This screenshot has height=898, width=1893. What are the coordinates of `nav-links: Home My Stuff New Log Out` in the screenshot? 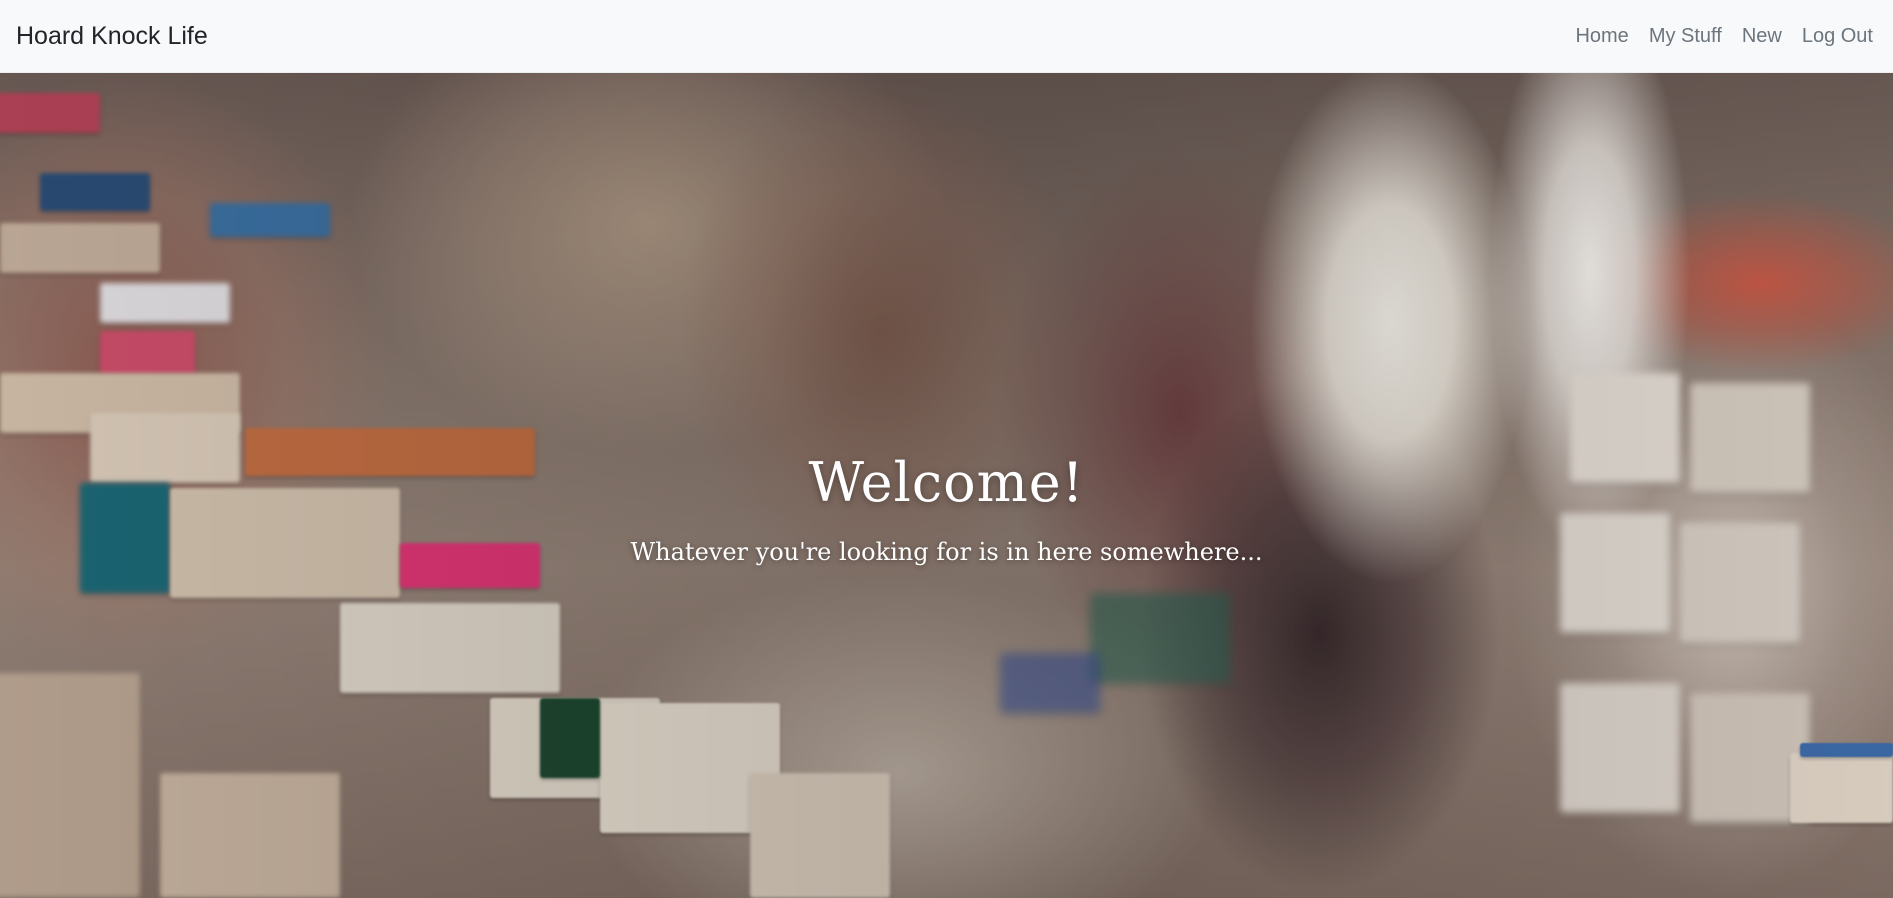 It's located at (1721, 36).